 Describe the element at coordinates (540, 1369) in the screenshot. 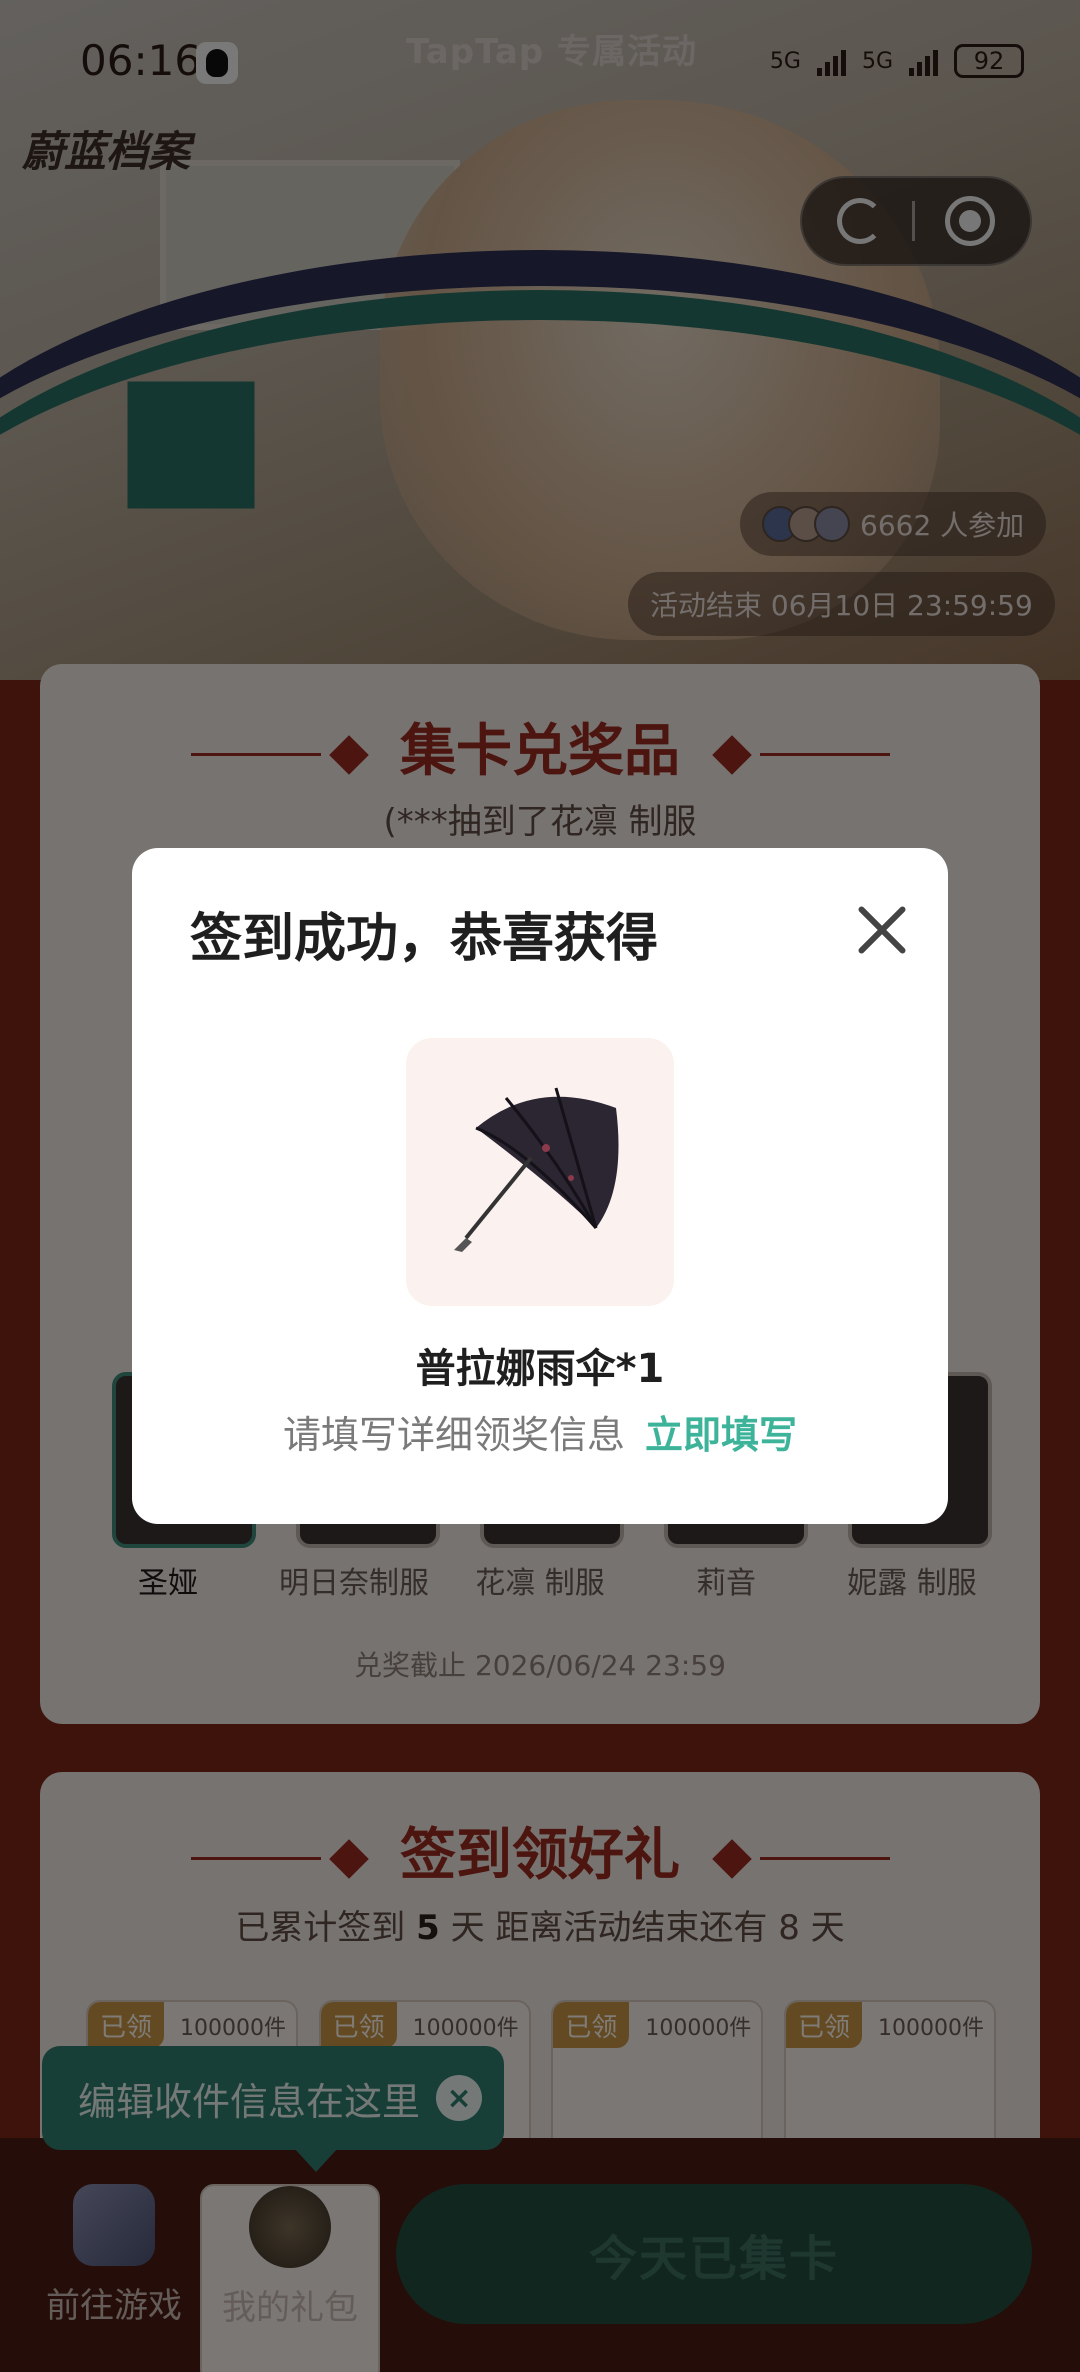

I see `prize-name: 普拉娜雨伞*1` at that location.